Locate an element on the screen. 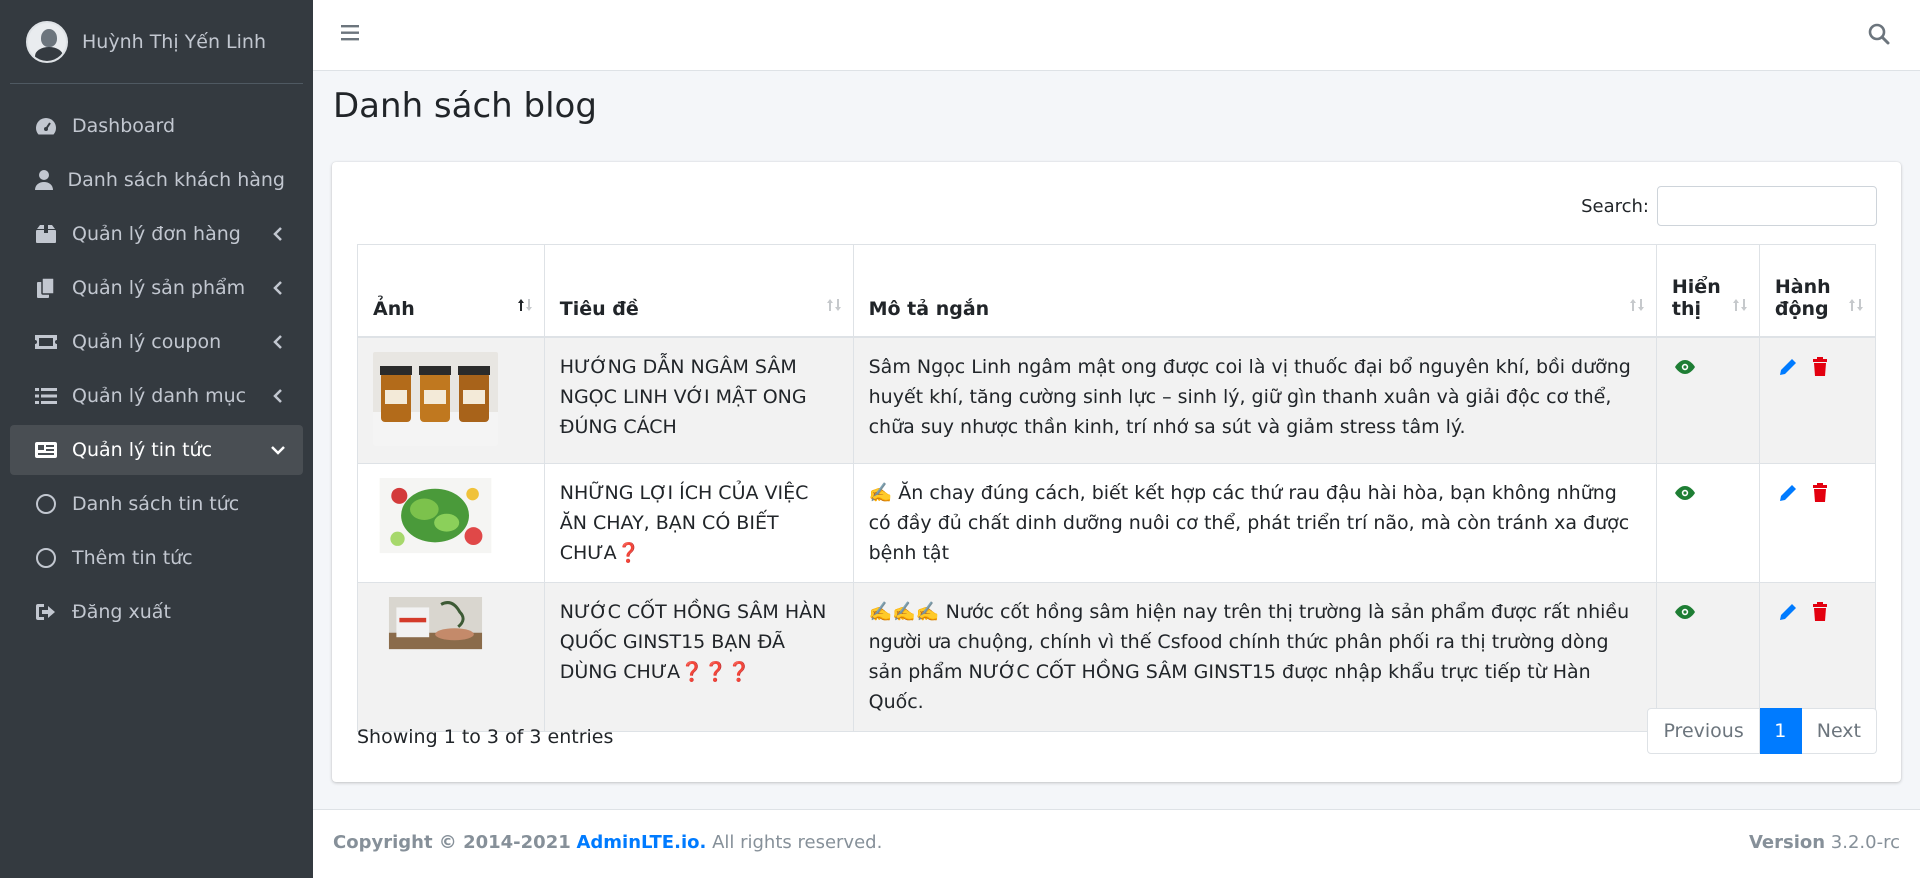  newspaper-icon is located at coordinates (46, 450).